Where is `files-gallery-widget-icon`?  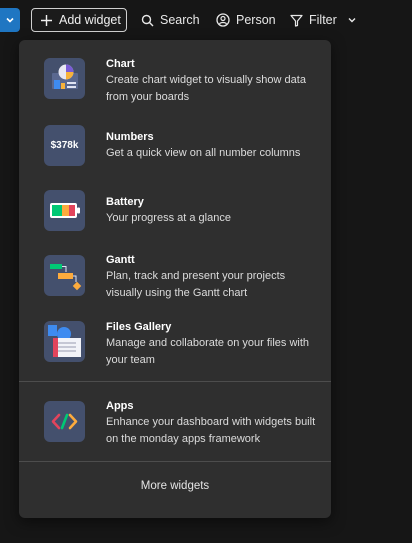
files-gallery-widget-icon is located at coordinates (64, 341).